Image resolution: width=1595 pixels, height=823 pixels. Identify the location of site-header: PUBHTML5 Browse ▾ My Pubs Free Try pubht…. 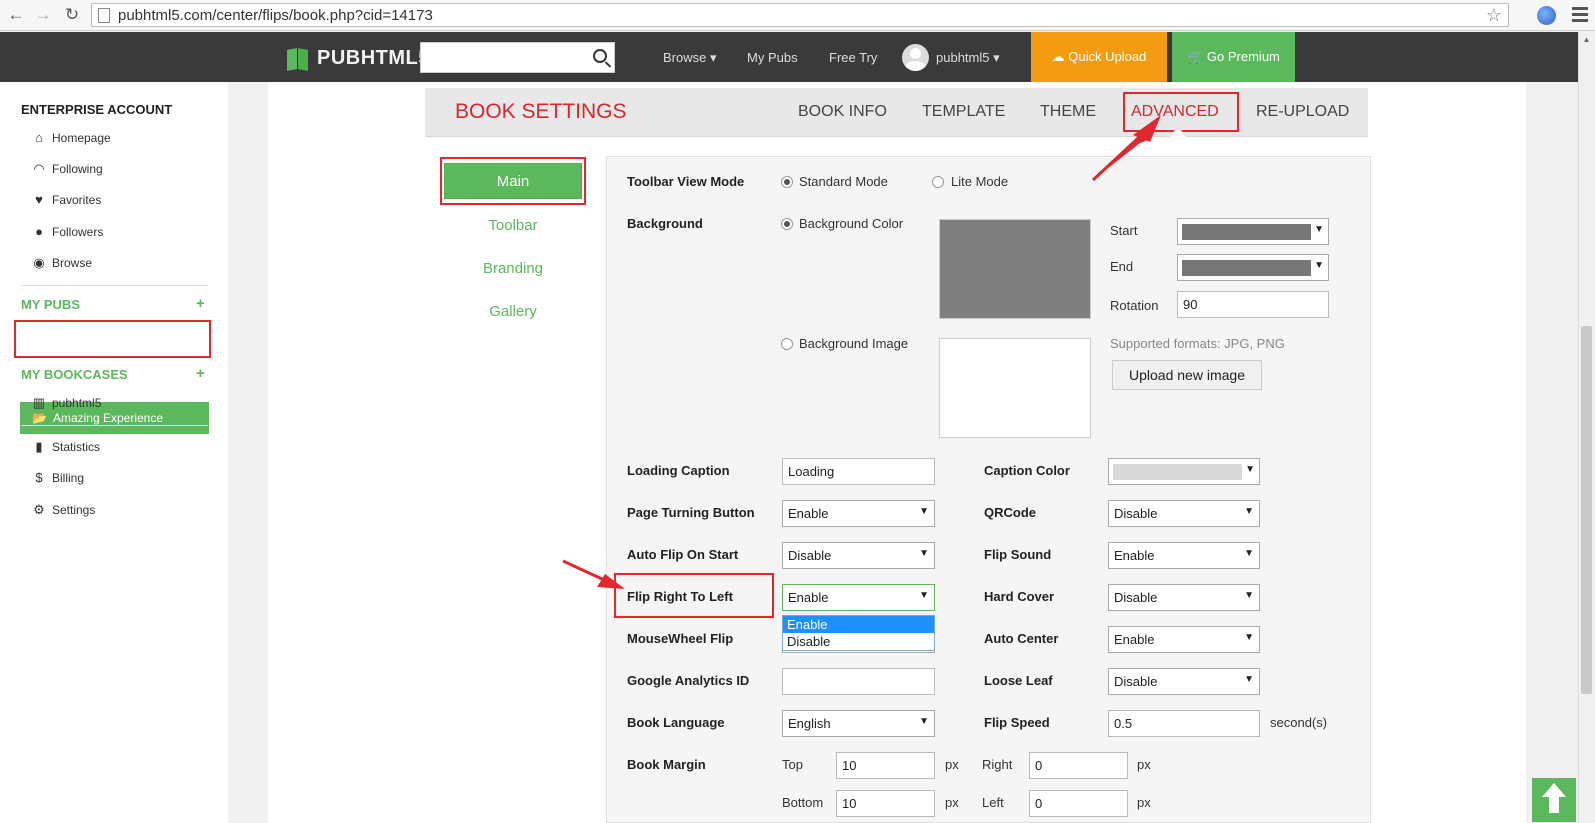
(797, 57).